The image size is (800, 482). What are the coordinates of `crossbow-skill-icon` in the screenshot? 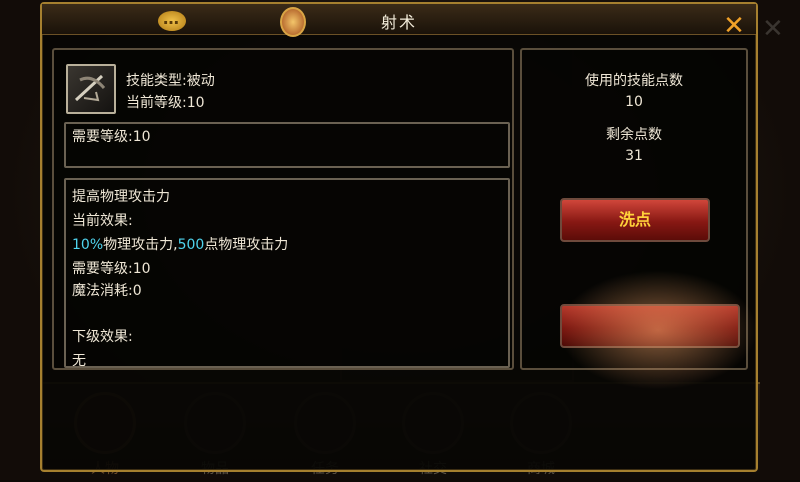 It's located at (91, 89).